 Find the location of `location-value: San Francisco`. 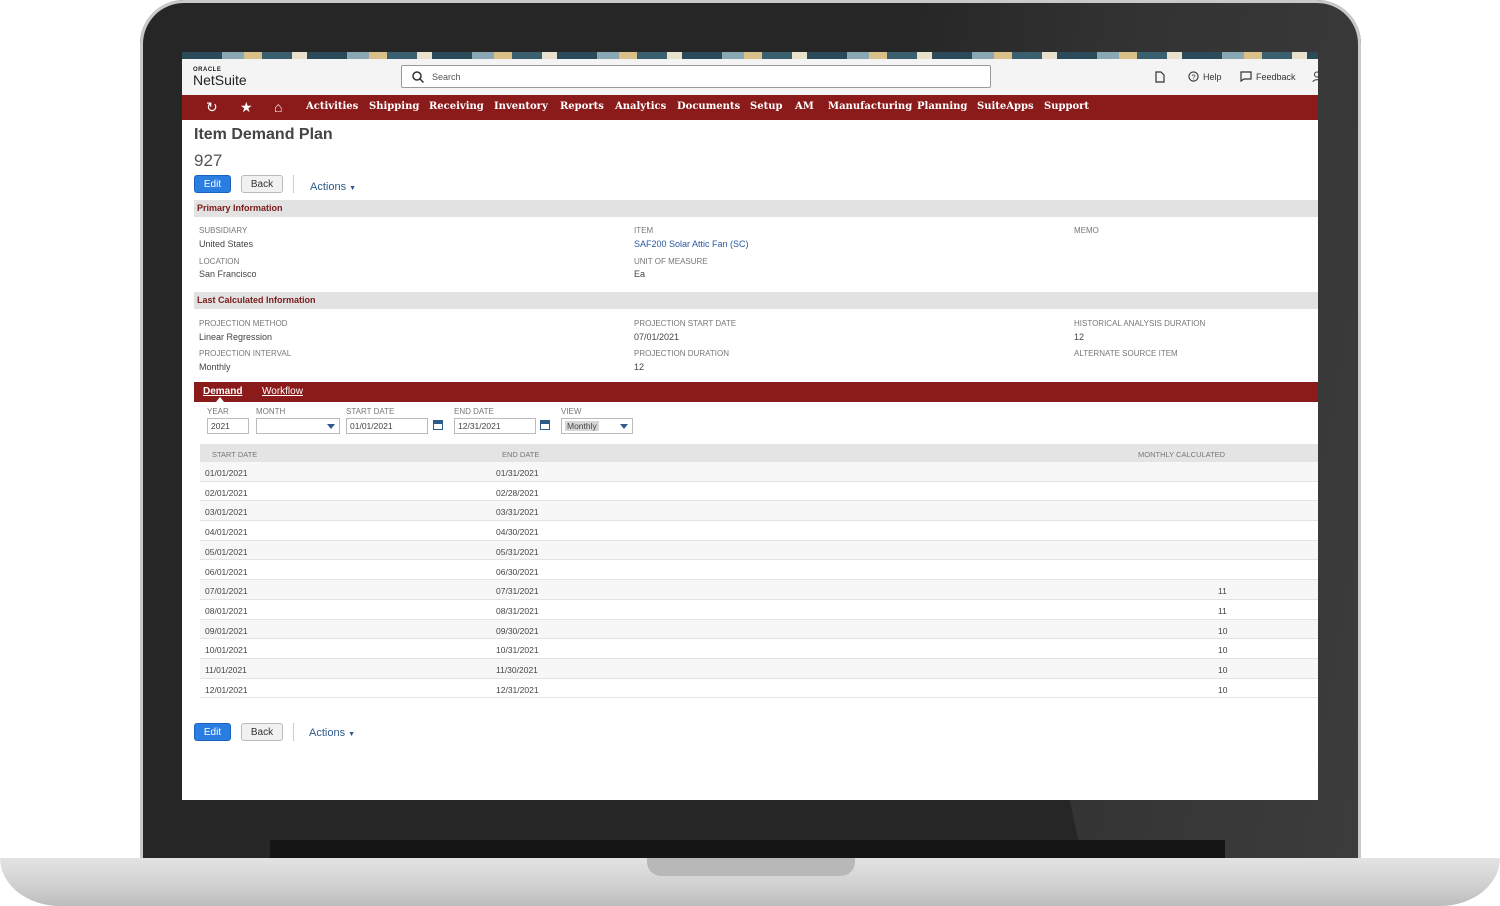

location-value: San Francisco is located at coordinates (228, 274).